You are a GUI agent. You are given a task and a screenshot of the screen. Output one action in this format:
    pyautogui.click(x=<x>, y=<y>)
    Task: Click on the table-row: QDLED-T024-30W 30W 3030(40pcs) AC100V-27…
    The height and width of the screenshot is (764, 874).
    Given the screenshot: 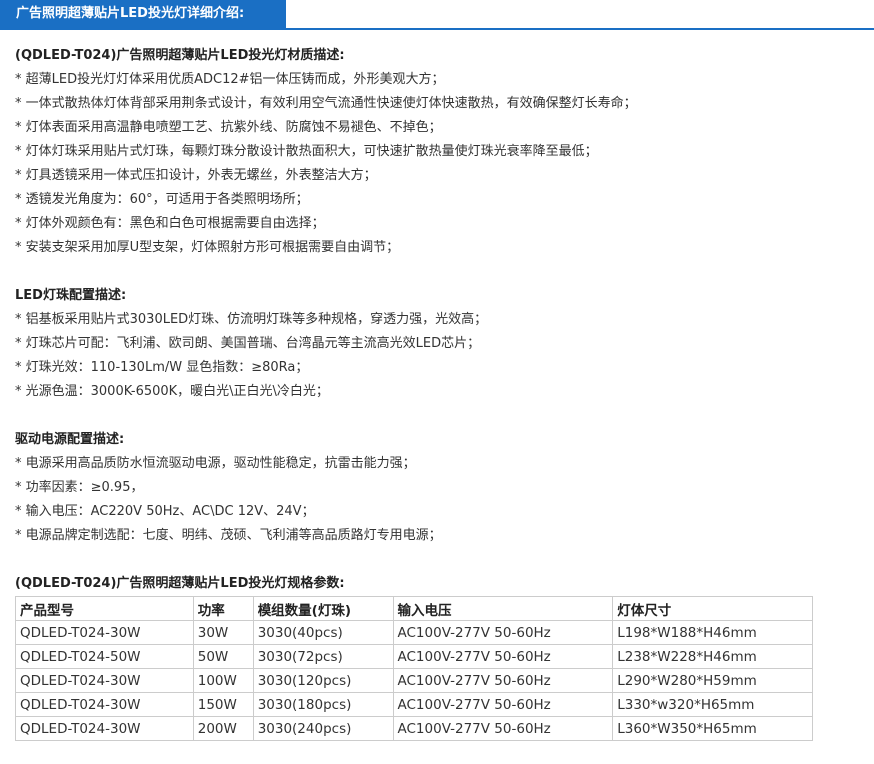 What is the action you would take?
    pyautogui.click(x=414, y=632)
    